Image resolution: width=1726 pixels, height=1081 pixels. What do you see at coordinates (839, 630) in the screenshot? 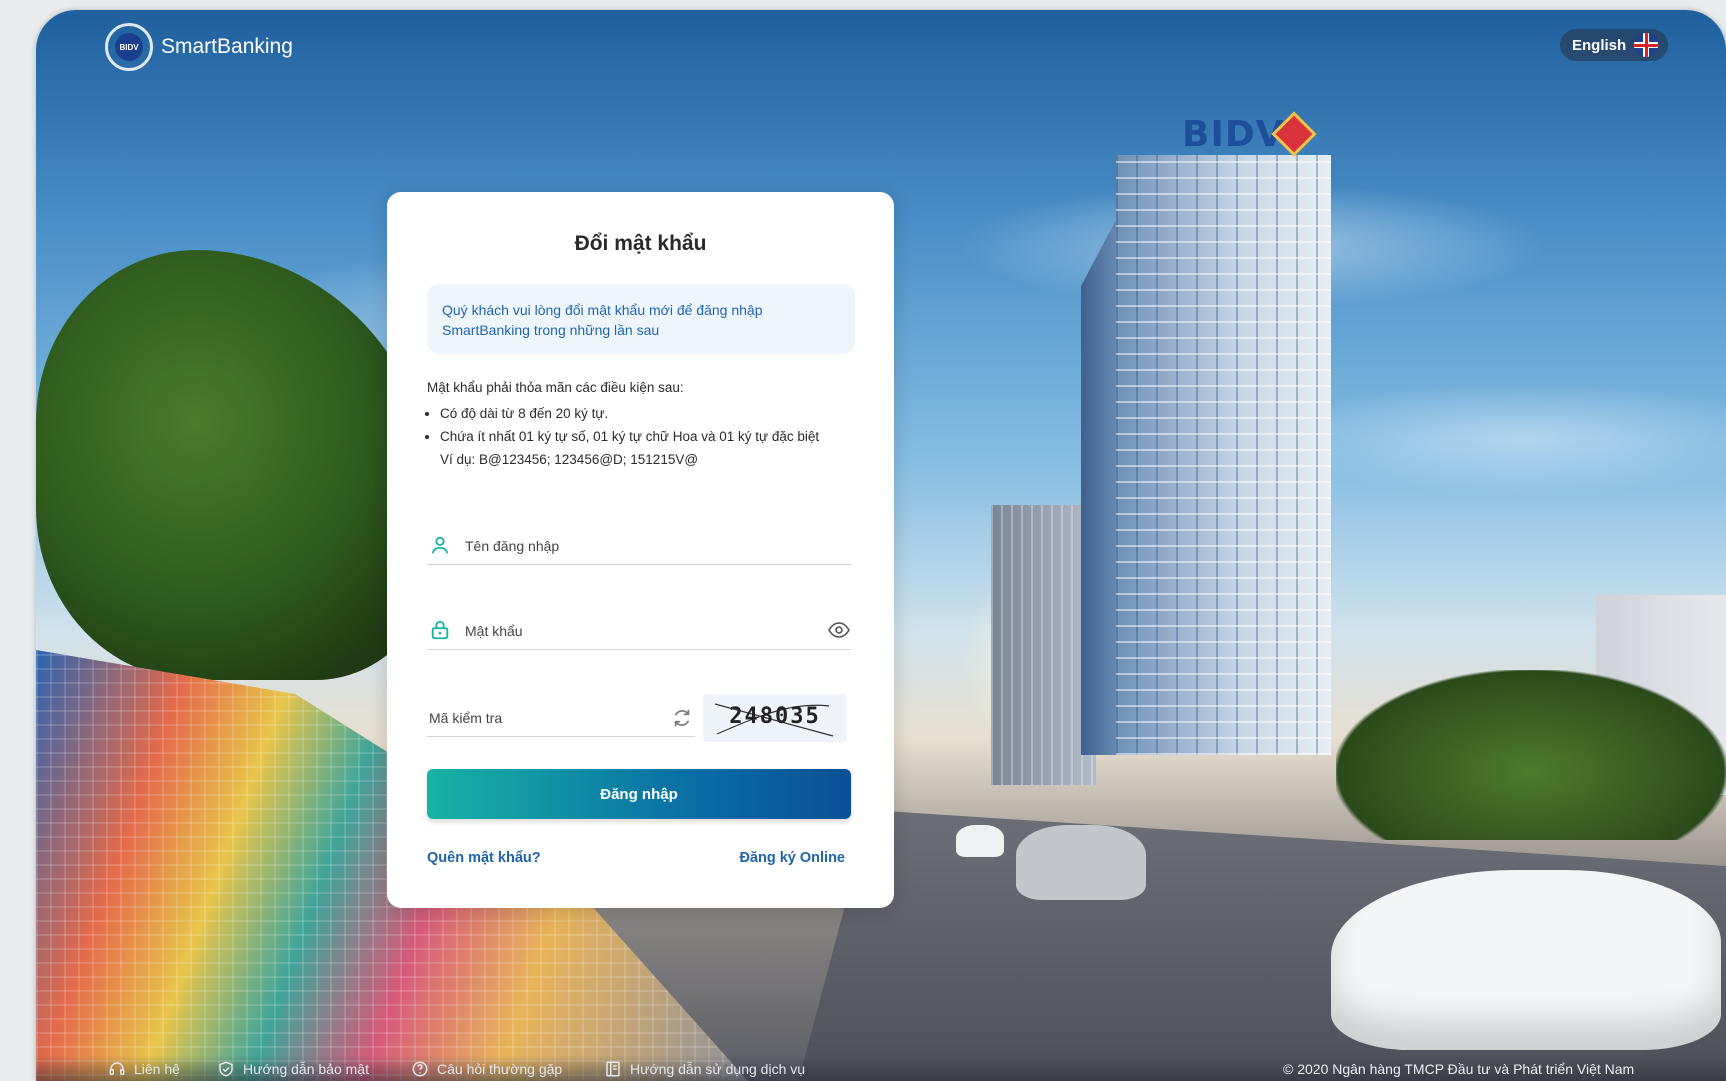
I see `eye-icon` at bounding box center [839, 630].